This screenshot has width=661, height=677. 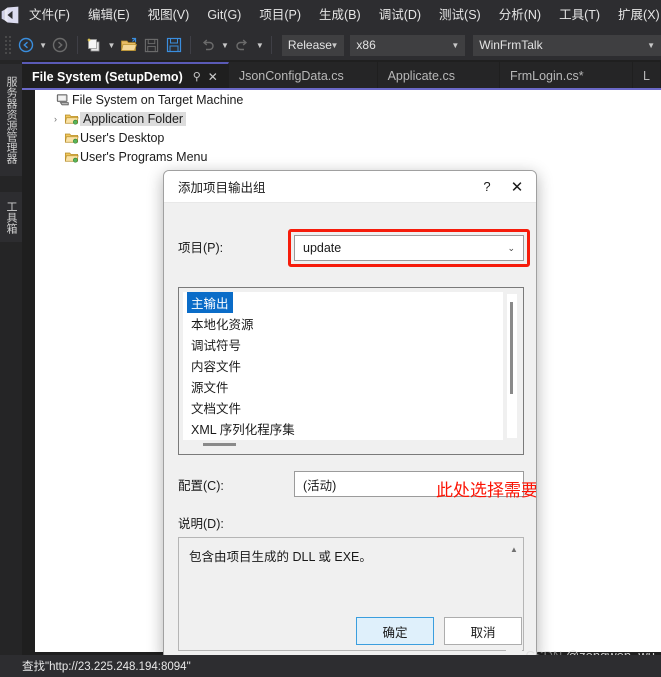 What do you see at coordinates (111, 45) in the screenshot?
I see `new-project-dropdown-icon: ▼` at bounding box center [111, 45].